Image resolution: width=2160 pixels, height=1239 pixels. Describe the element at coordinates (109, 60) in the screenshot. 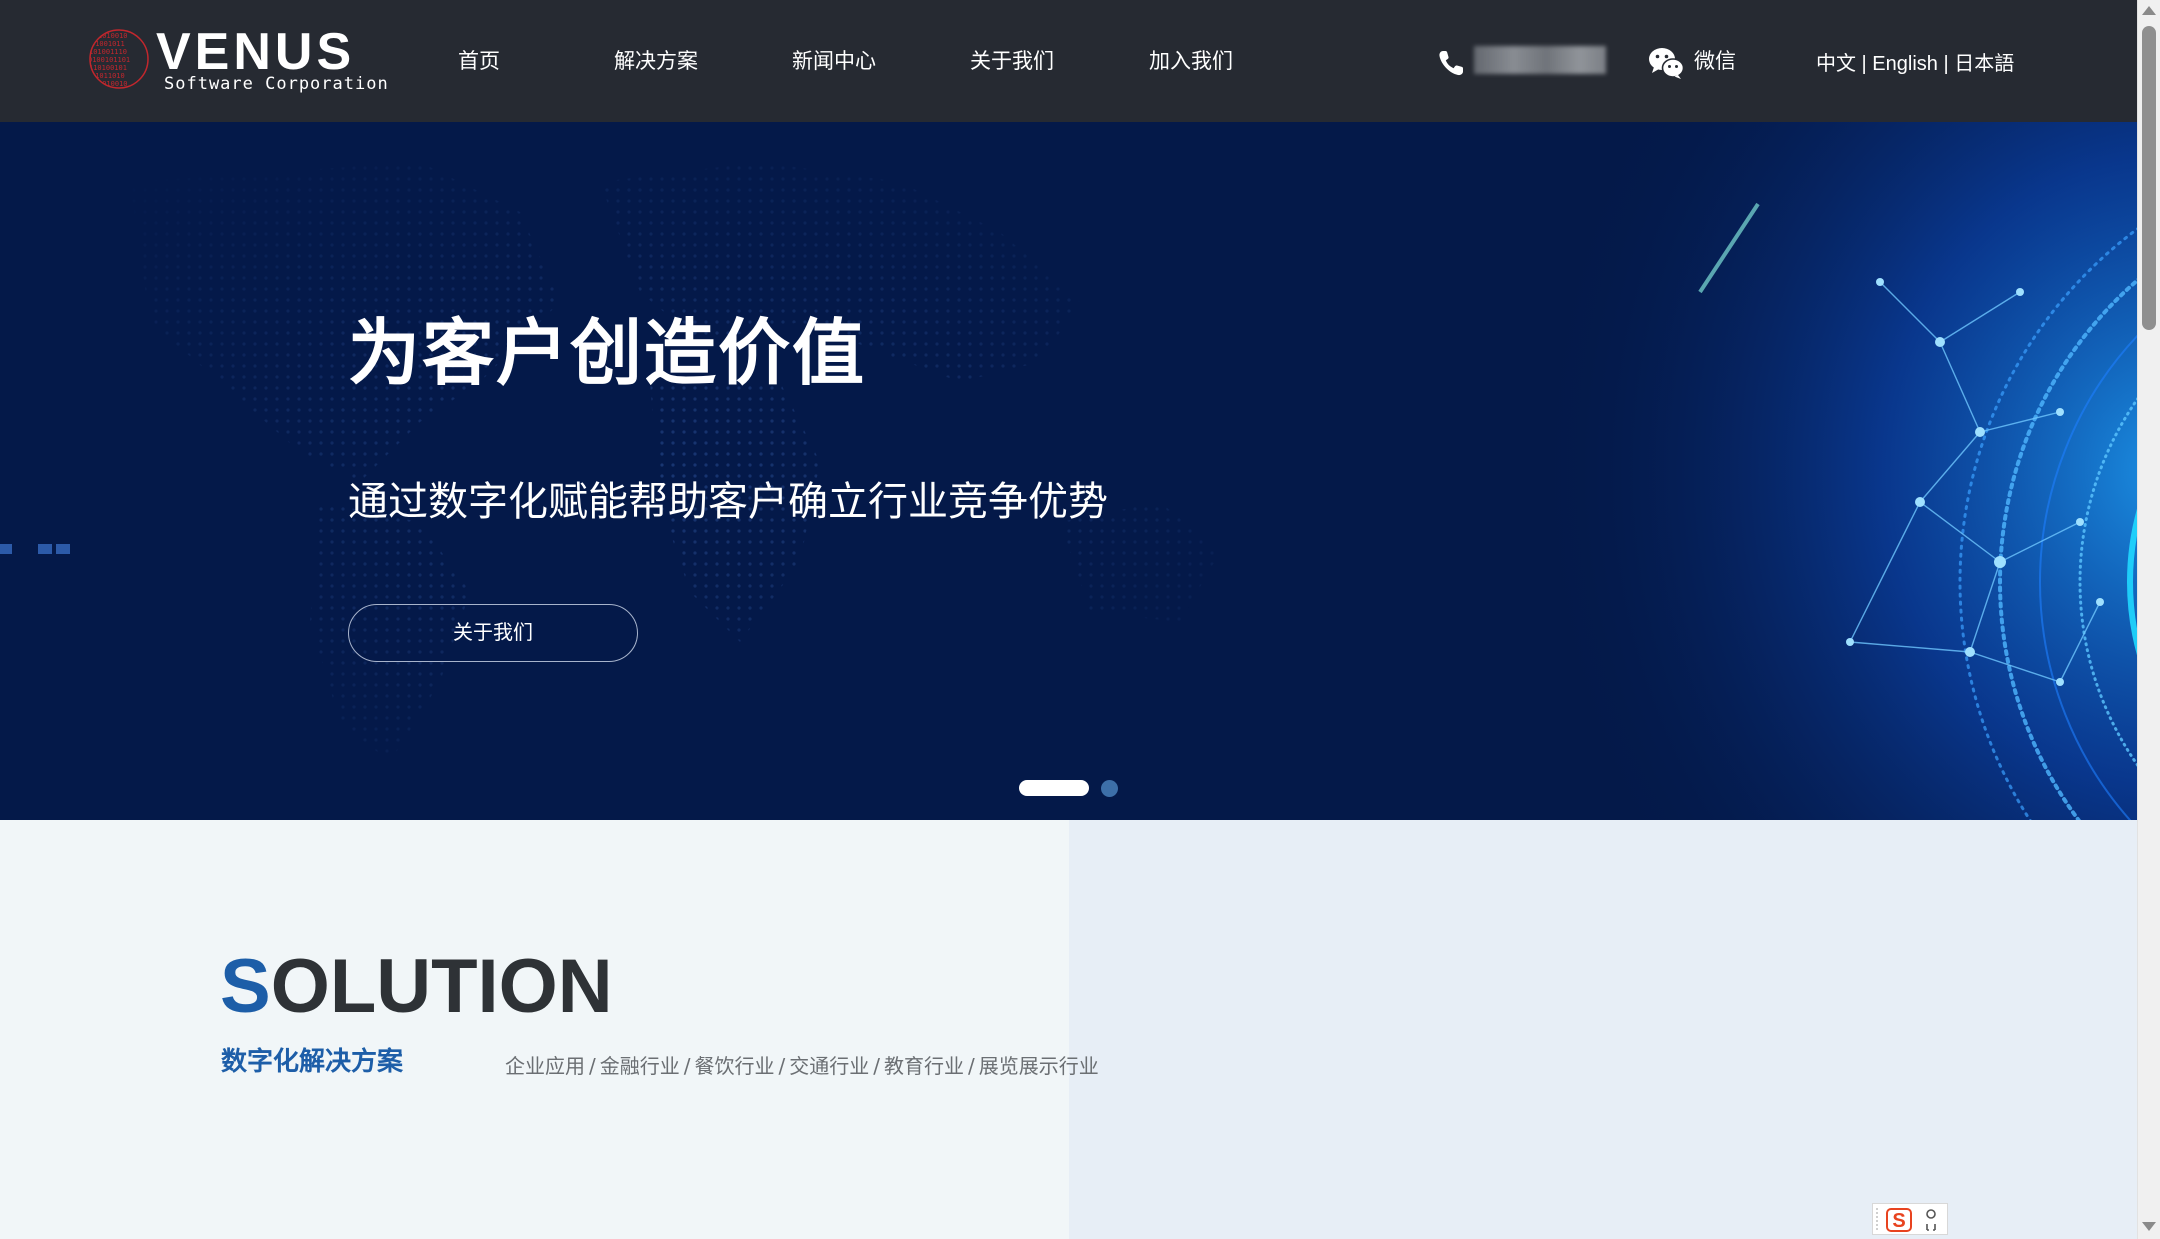

I see `svg-text: 0100101101` at that location.